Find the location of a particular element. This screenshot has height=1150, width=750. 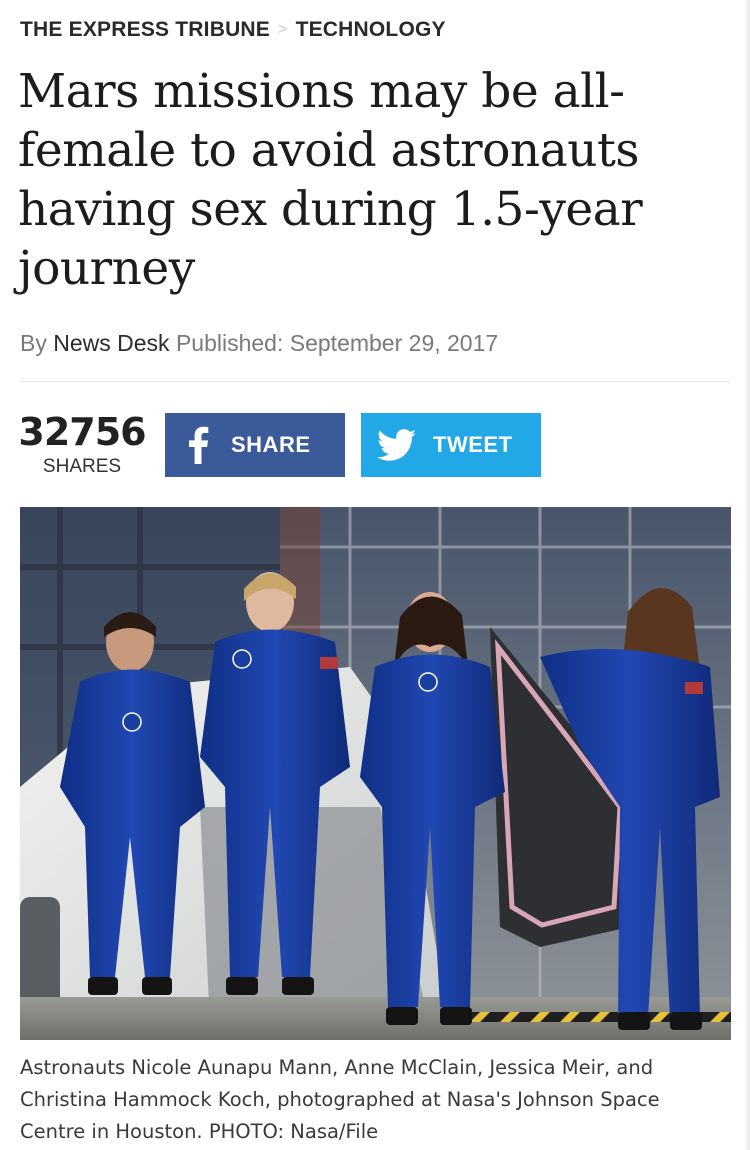

divider is located at coordinates (375, 381).